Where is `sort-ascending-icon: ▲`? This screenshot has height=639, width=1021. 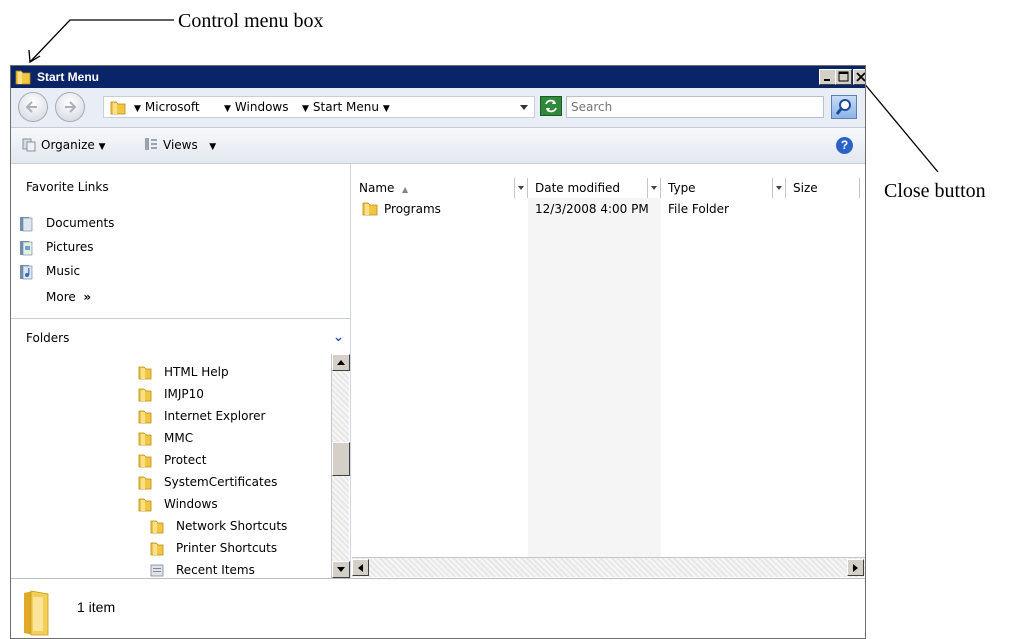 sort-ascending-icon: ▲ is located at coordinates (405, 189).